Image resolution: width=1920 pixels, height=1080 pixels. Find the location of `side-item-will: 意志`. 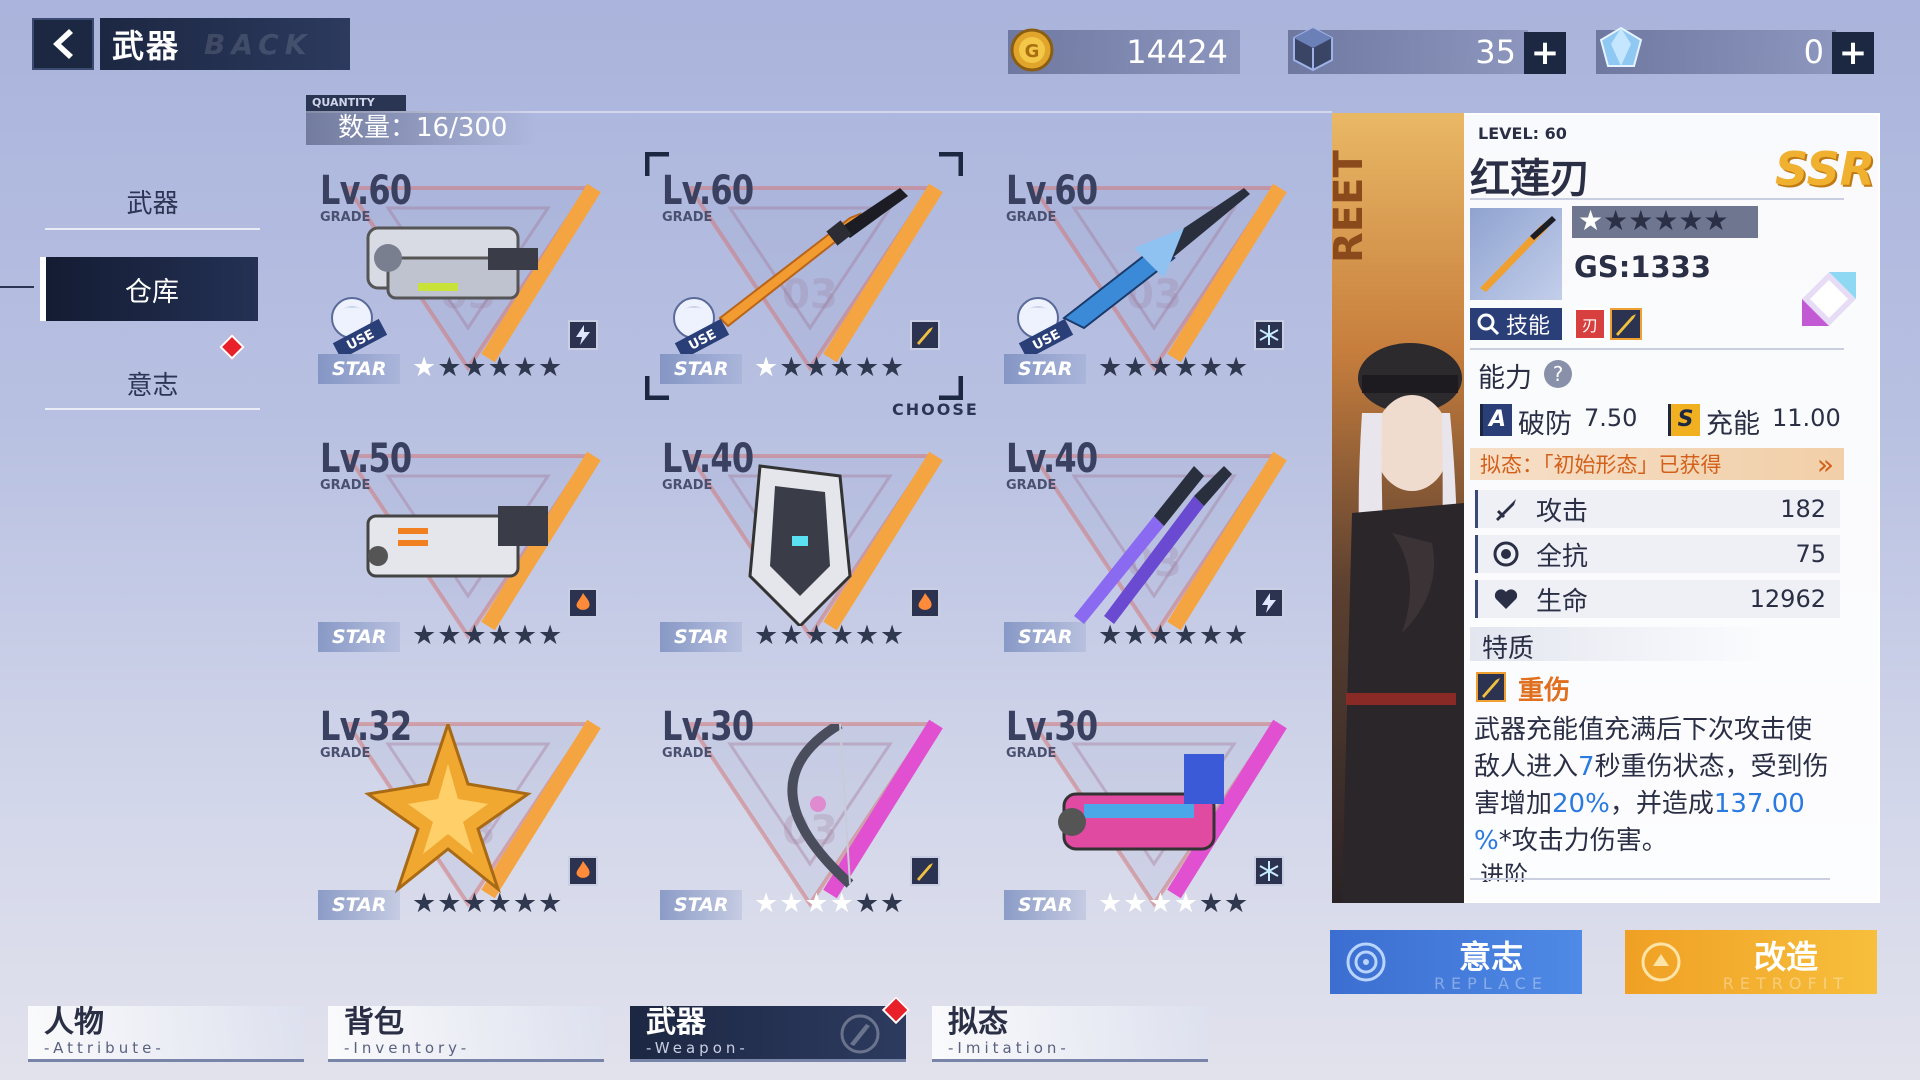

side-item-will: 意志 is located at coordinates (152, 383).